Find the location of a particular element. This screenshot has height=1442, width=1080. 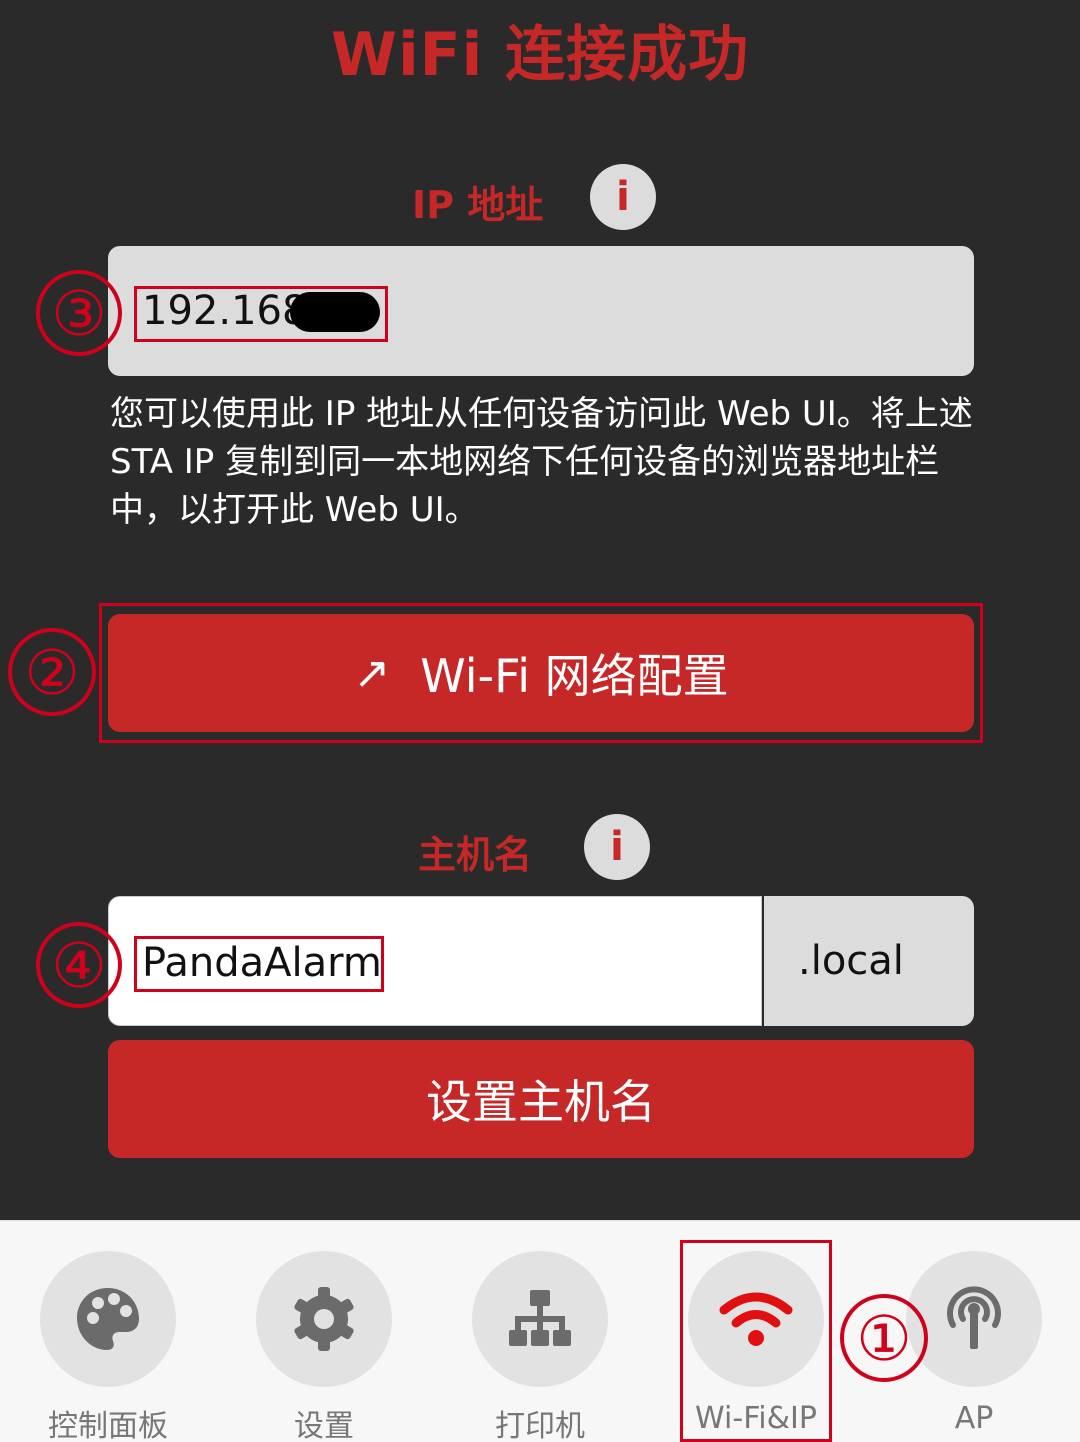

highlight-wifi-config is located at coordinates (541, 673).